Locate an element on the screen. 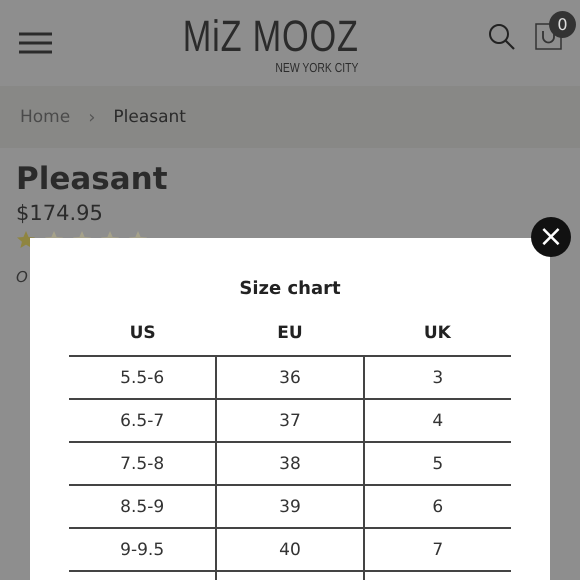 The image size is (580, 580). table-cell: 9-9.5 is located at coordinates (142, 549).